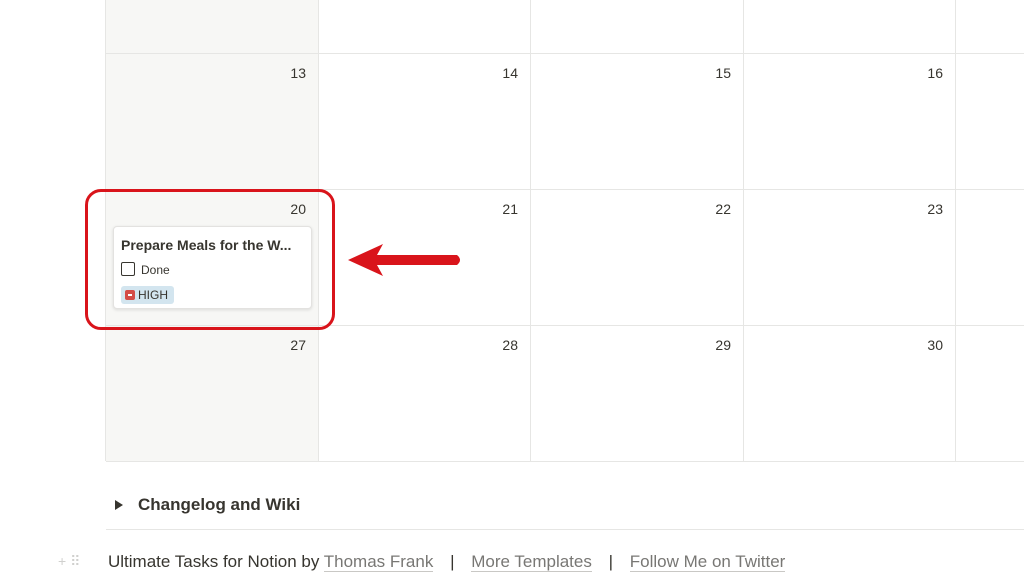  I want to click on toggle-triangle-icon, so click(119, 505).